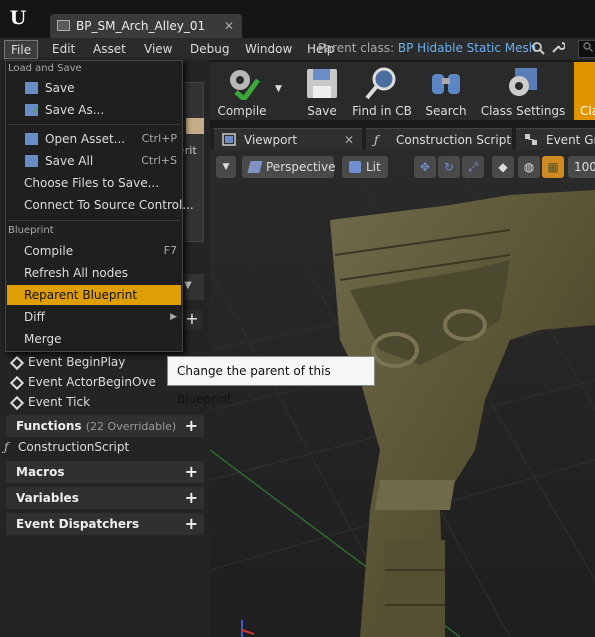  Describe the element at coordinates (271, 381) in the screenshot. I see `tooltip: Change the parent of this Blueprint` at that location.